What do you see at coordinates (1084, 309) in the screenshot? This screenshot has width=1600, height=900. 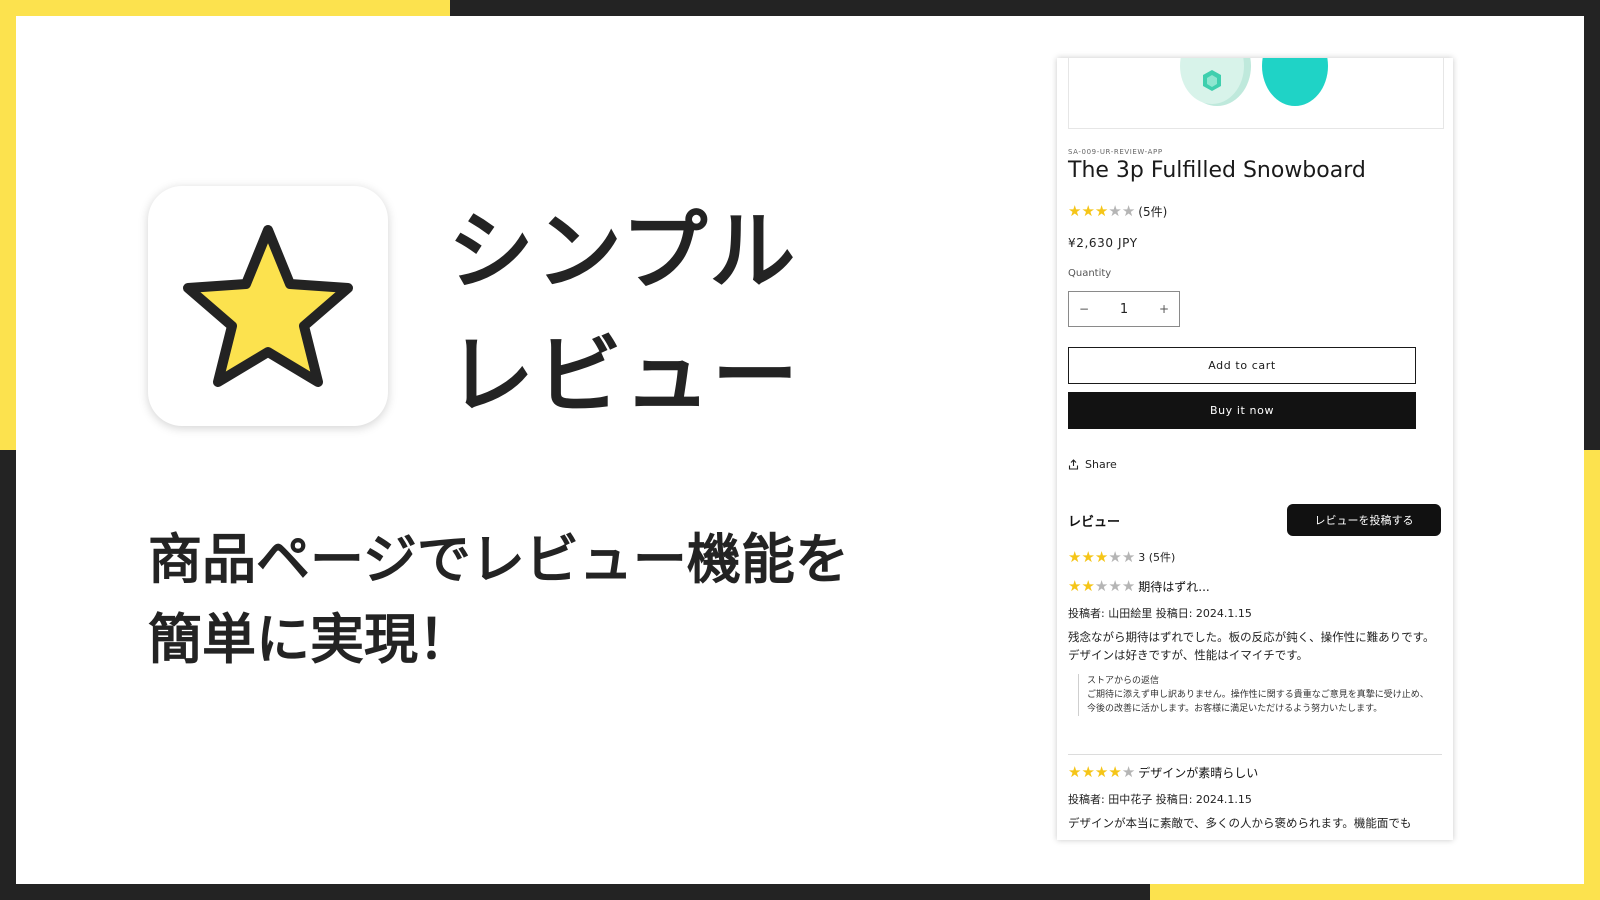 I see `quantity-decrease-button: −` at bounding box center [1084, 309].